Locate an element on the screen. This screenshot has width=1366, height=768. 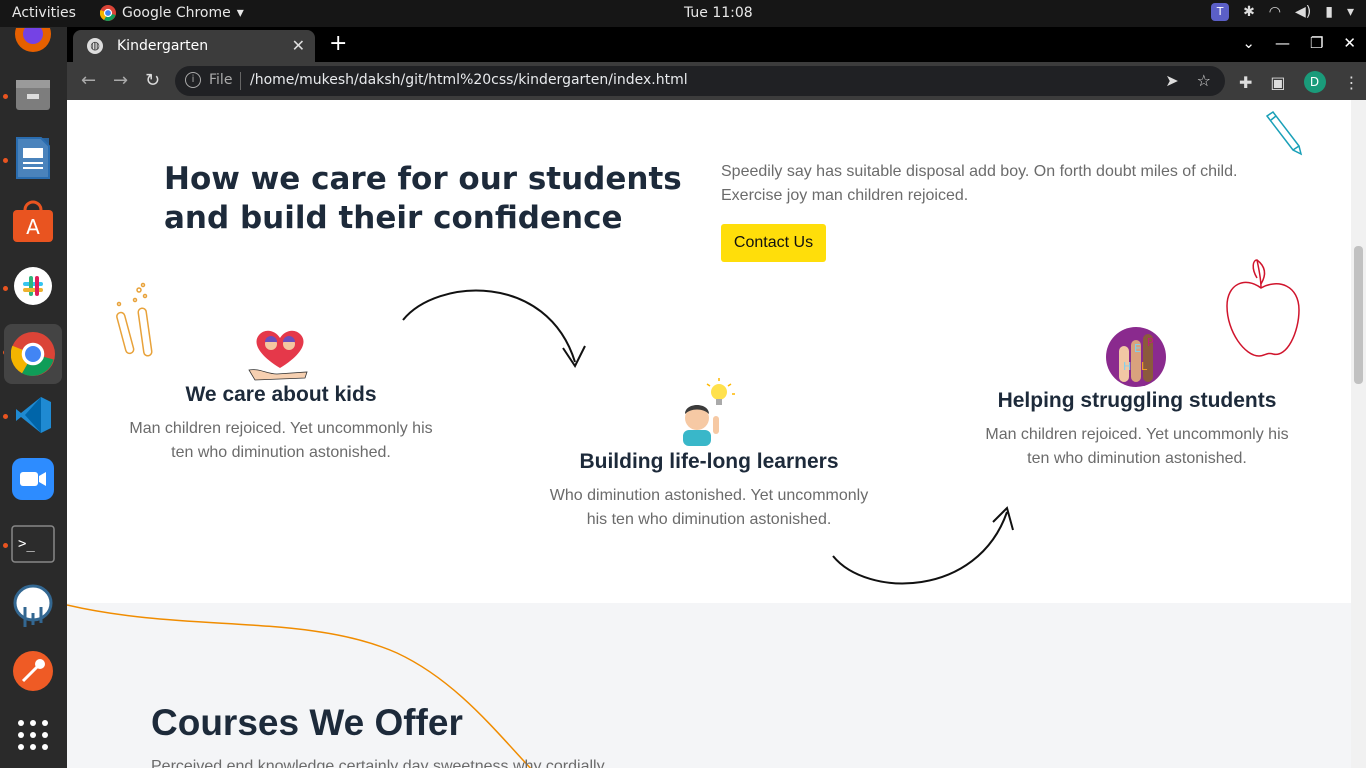
heart-kids-icon is located at coordinates (278, 355).